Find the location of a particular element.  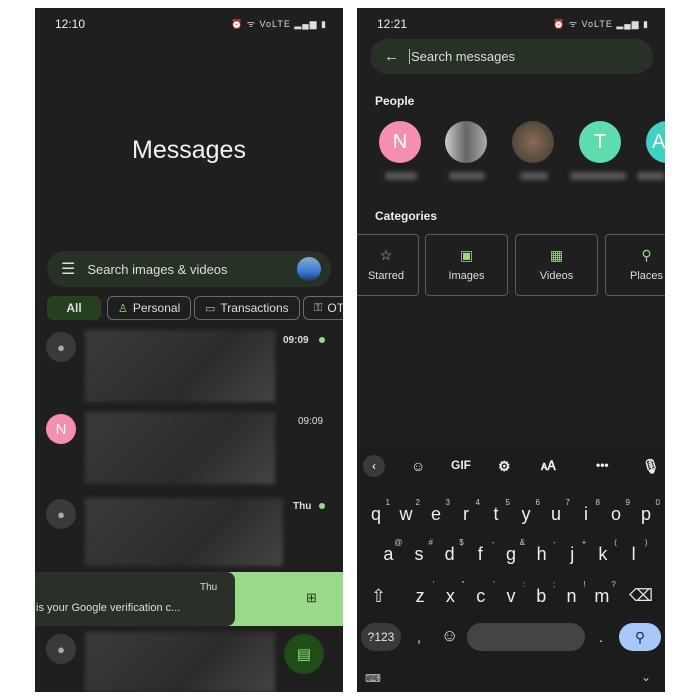

key-hint: - is located at coordinates (554, 542).